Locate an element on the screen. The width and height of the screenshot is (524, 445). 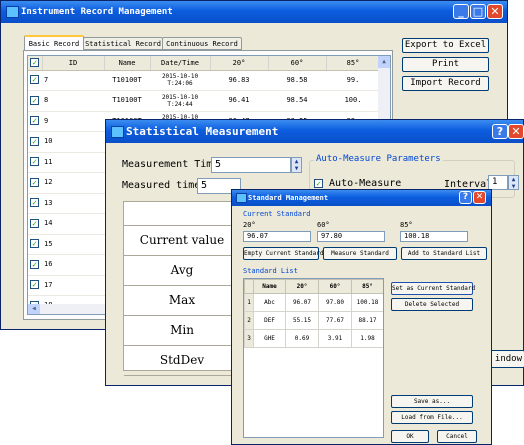
current-20-input: 96.07 is located at coordinates (277, 236).